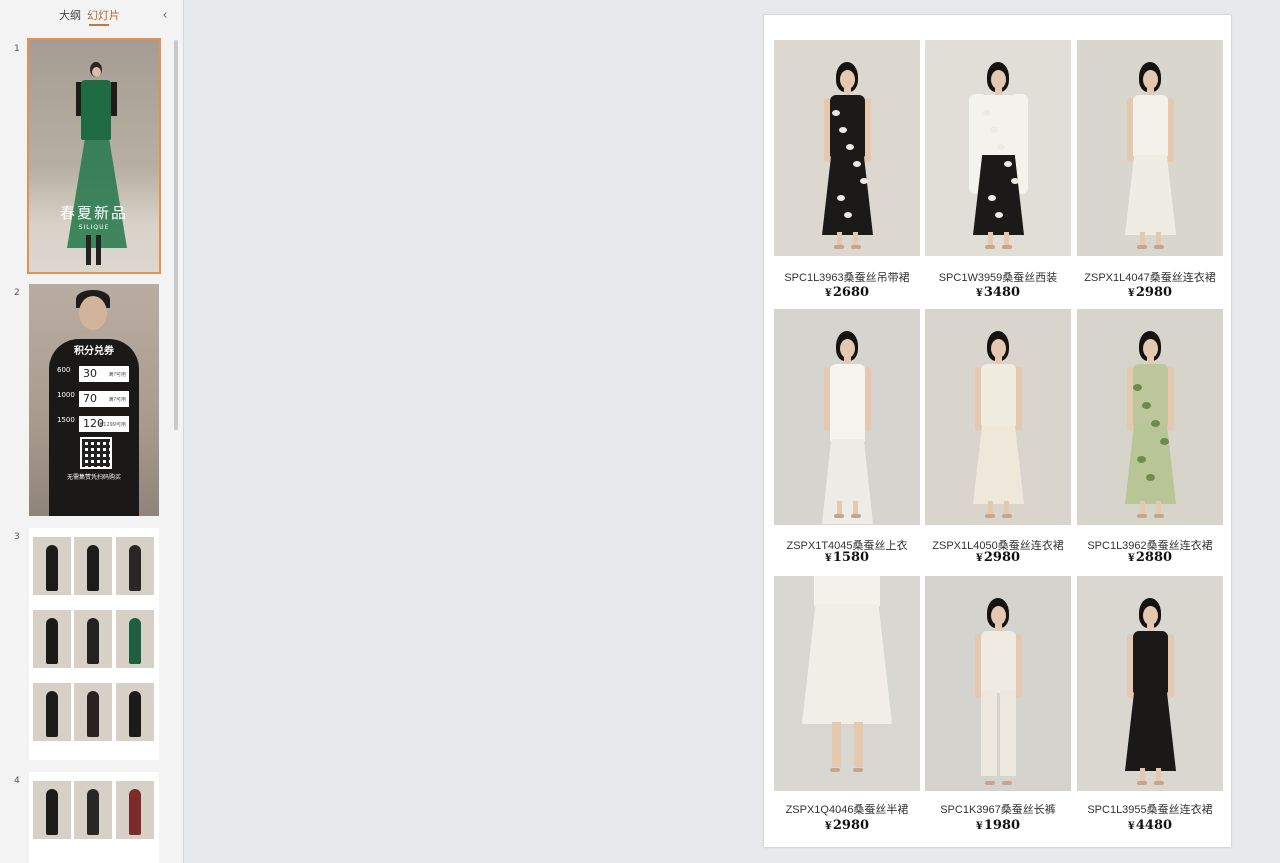 This screenshot has height=863, width=1280. I want to click on product-card: SPC1L3962桑蚕丝连衣裙 ¥2880, so click(1150, 437).